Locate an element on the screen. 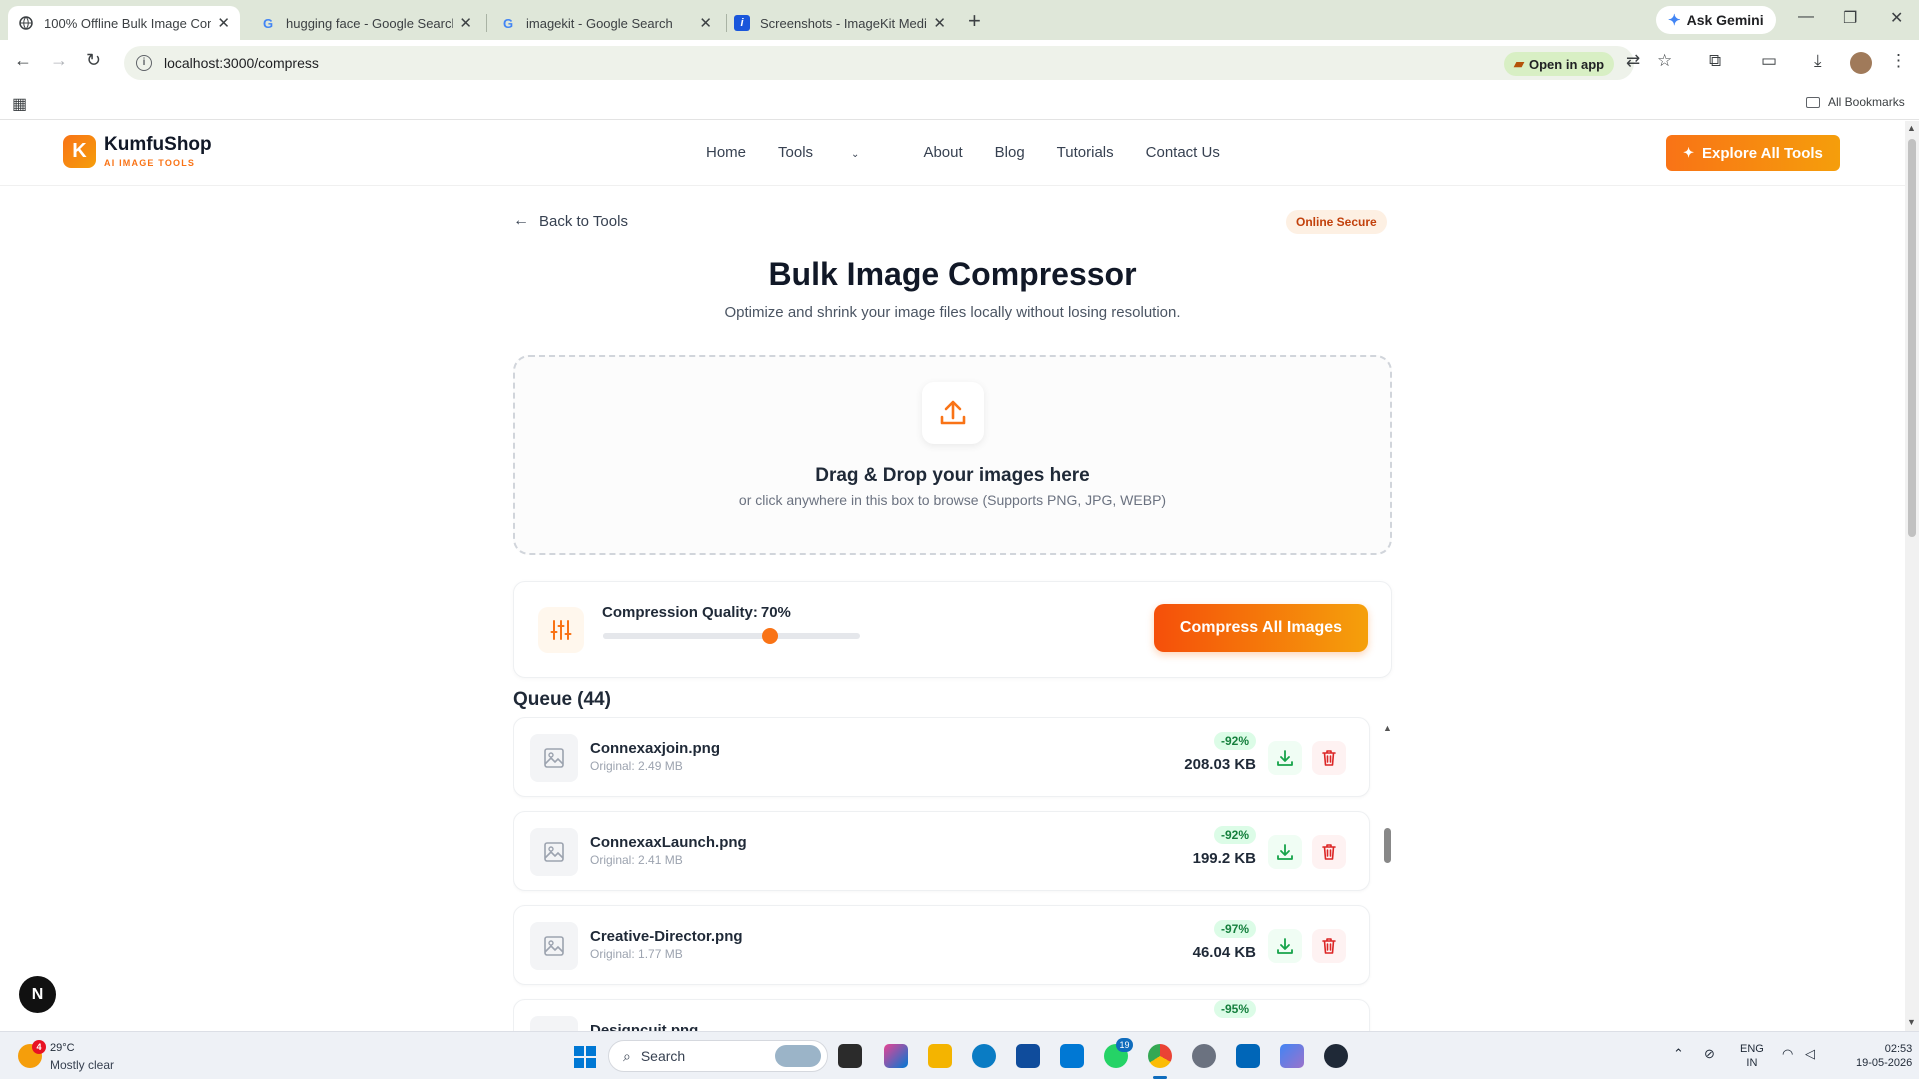 Image resolution: width=1919 pixels, height=1079 pixels. bookmark-star-icon: ☆ is located at coordinates (1664, 61).